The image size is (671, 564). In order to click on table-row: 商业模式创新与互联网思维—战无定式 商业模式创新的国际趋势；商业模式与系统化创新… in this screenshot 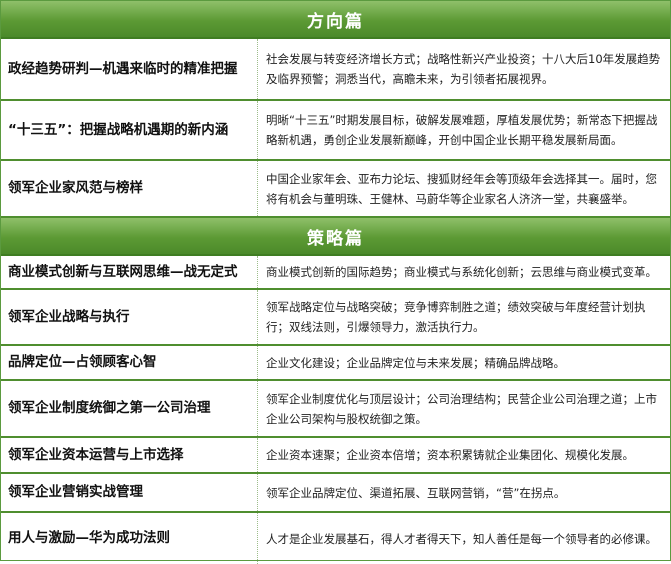, I will do `click(335, 273)`.